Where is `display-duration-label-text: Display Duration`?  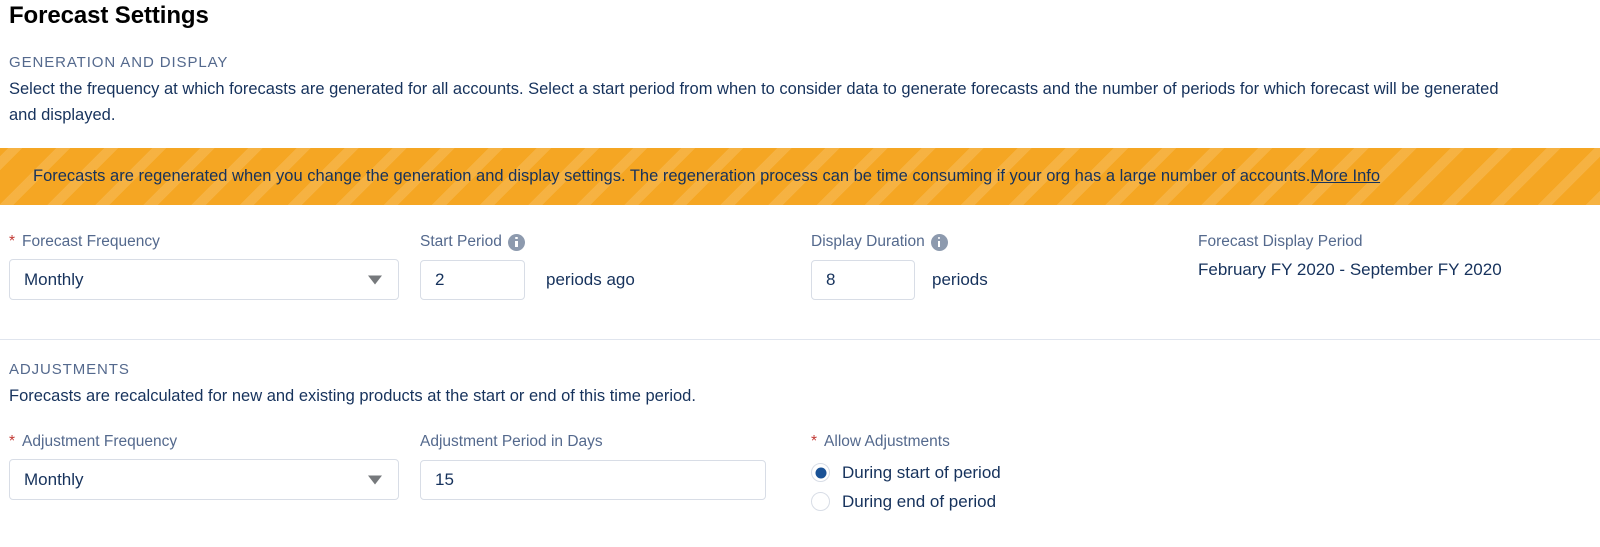
display-duration-label-text: Display Duration is located at coordinates (868, 241).